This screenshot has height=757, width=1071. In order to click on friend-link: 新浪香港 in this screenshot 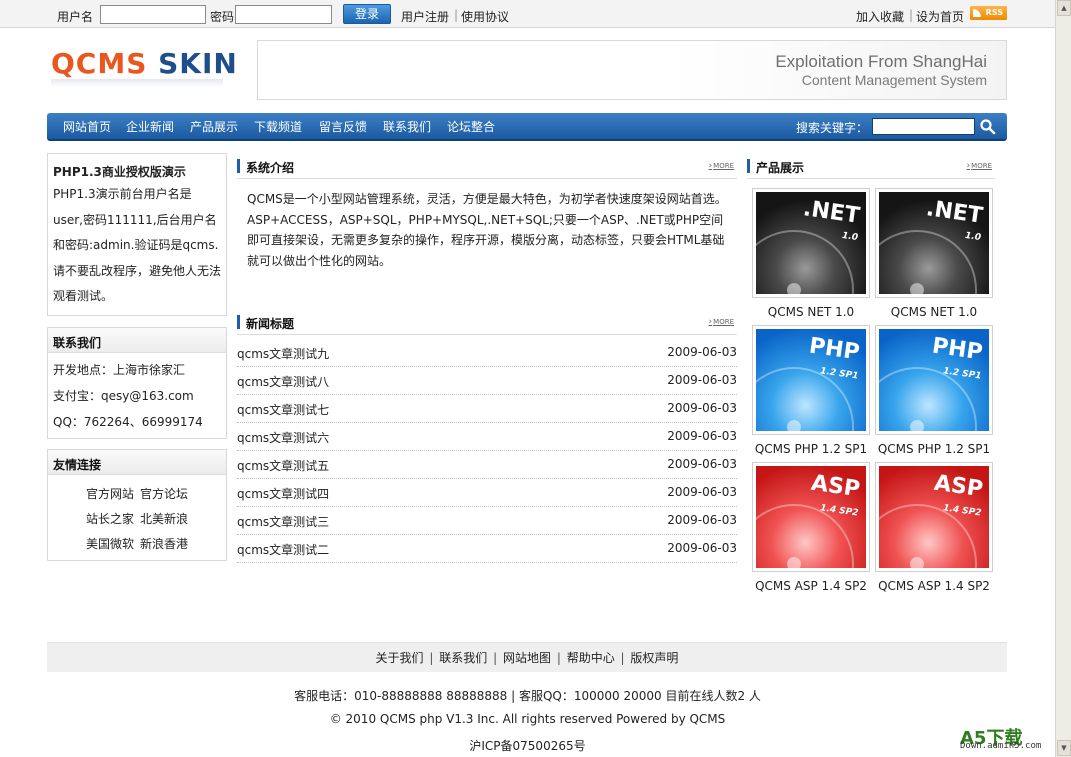, I will do `click(164, 543)`.